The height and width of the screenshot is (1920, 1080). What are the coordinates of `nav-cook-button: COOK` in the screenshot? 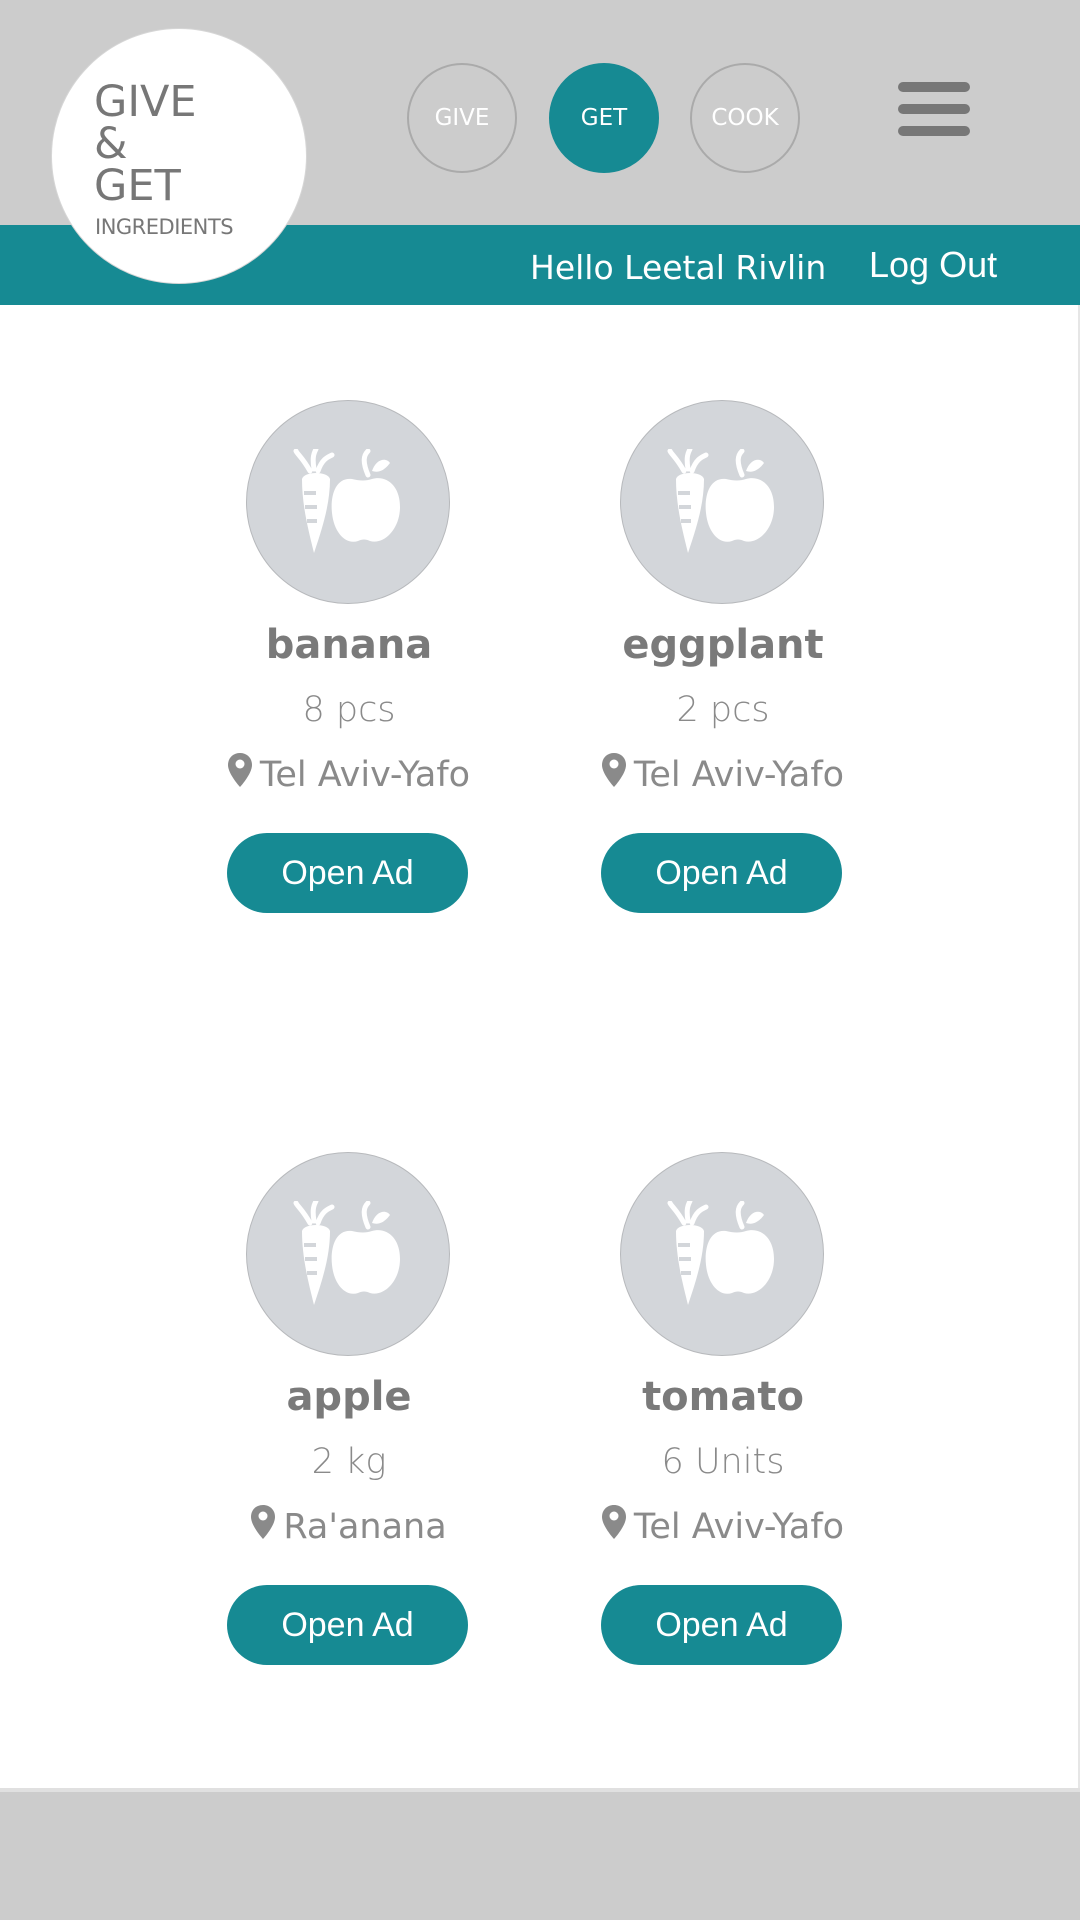 It's located at (745, 118).